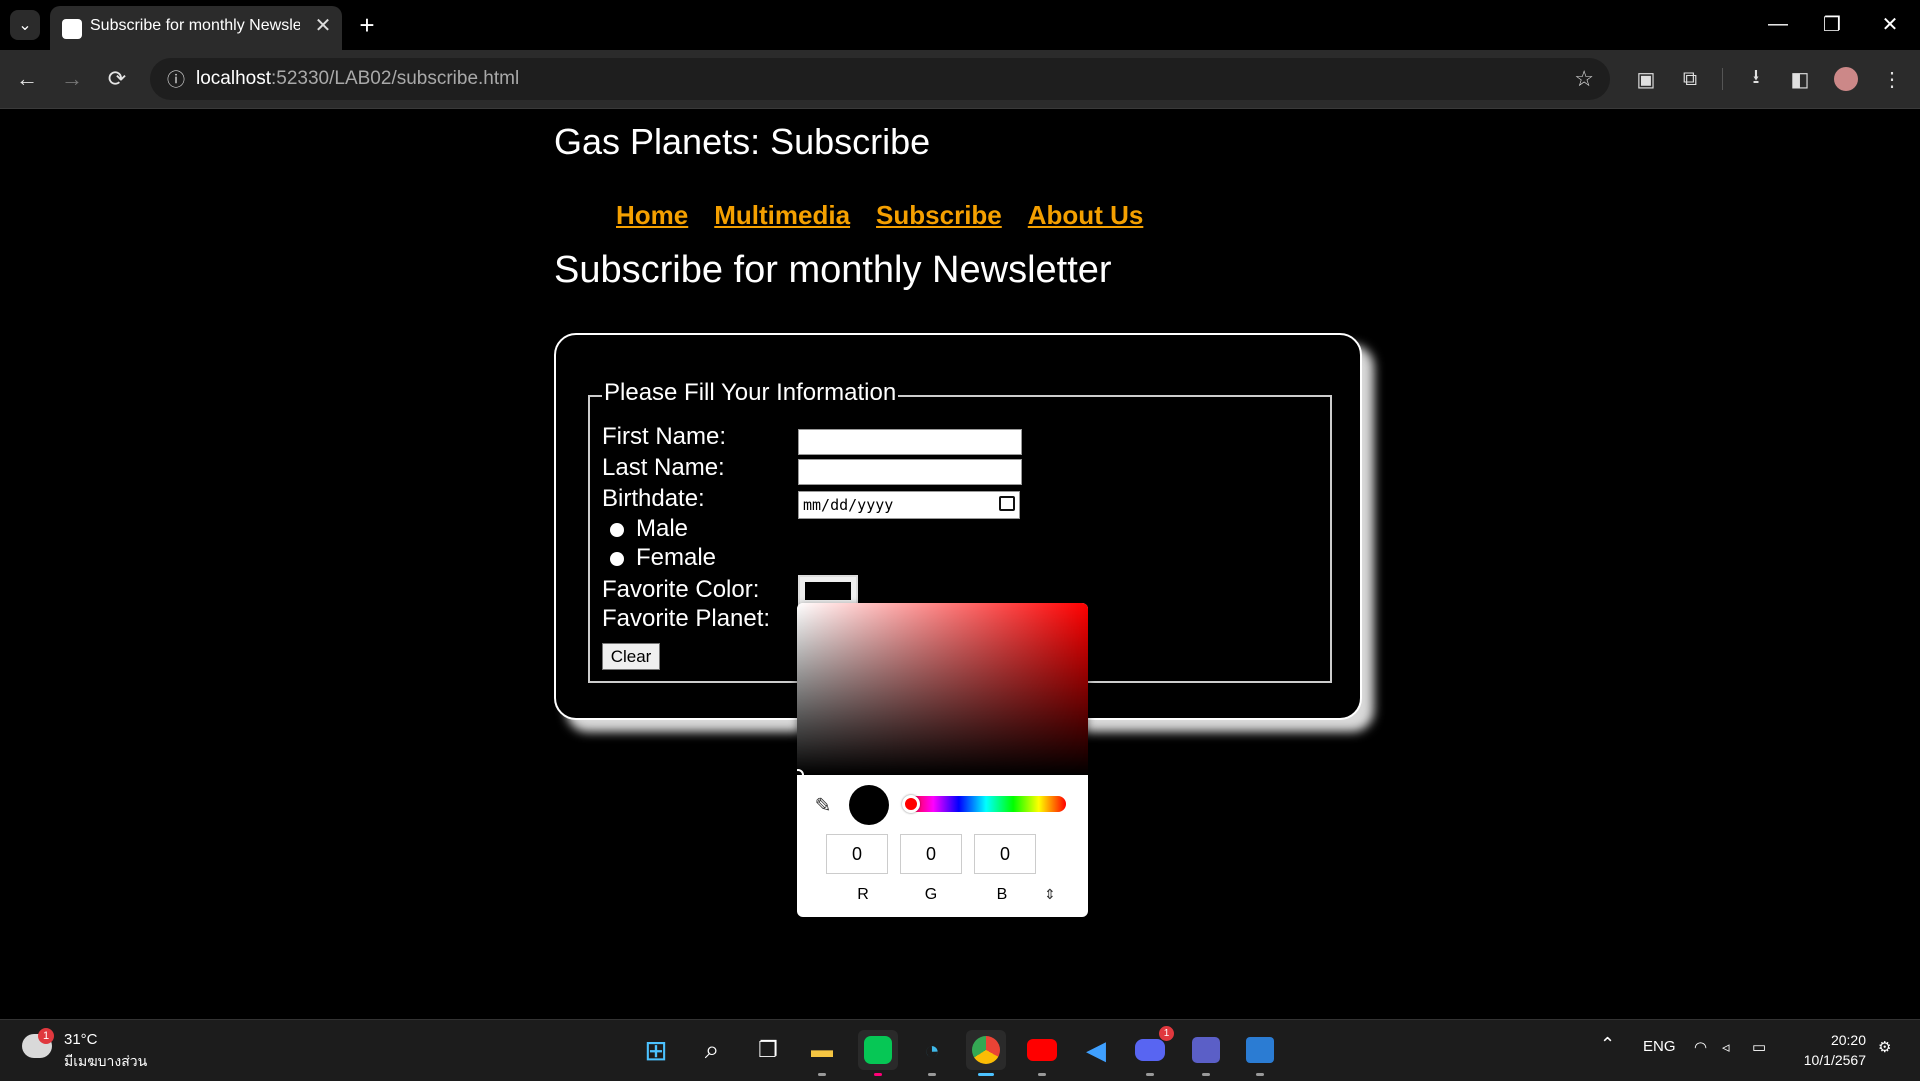  Describe the element at coordinates (664, 436) in the screenshot. I see `first-name-label: First Name:` at that location.